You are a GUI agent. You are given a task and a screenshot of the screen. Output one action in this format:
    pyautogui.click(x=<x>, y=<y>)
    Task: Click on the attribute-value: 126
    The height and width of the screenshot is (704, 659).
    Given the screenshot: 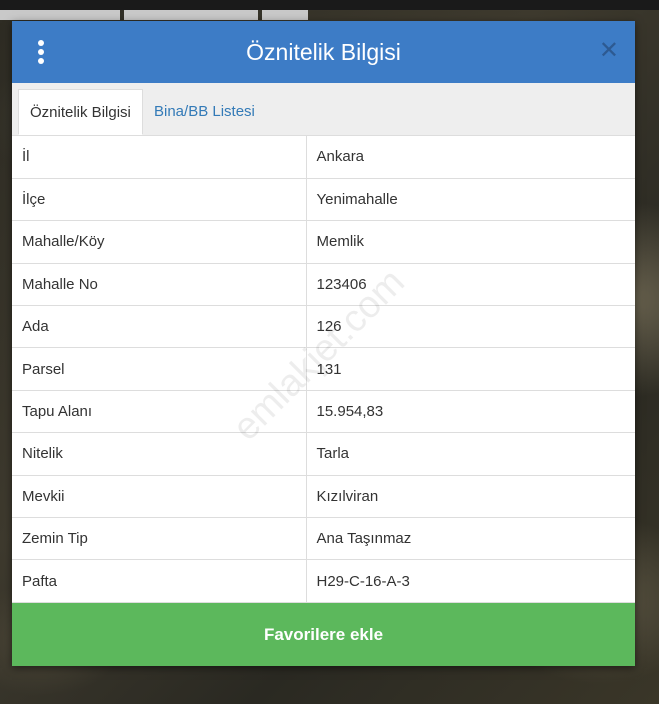 What is the action you would take?
    pyautogui.click(x=470, y=327)
    